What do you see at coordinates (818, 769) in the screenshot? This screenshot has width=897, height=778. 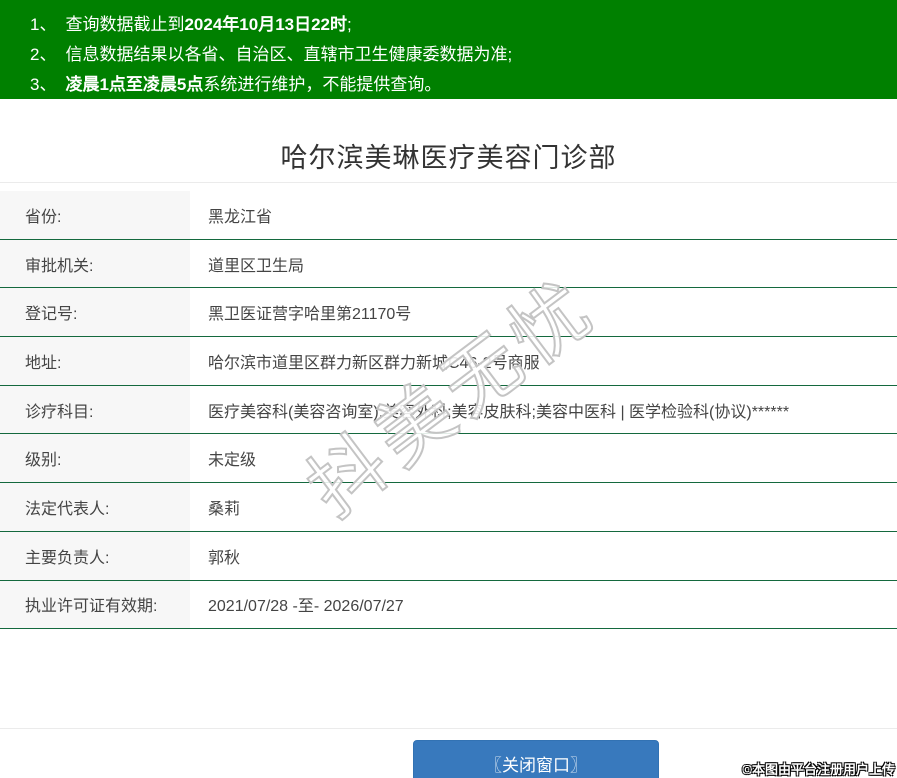 I see `copyright-note: ©本图由平台注册用户上传` at bounding box center [818, 769].